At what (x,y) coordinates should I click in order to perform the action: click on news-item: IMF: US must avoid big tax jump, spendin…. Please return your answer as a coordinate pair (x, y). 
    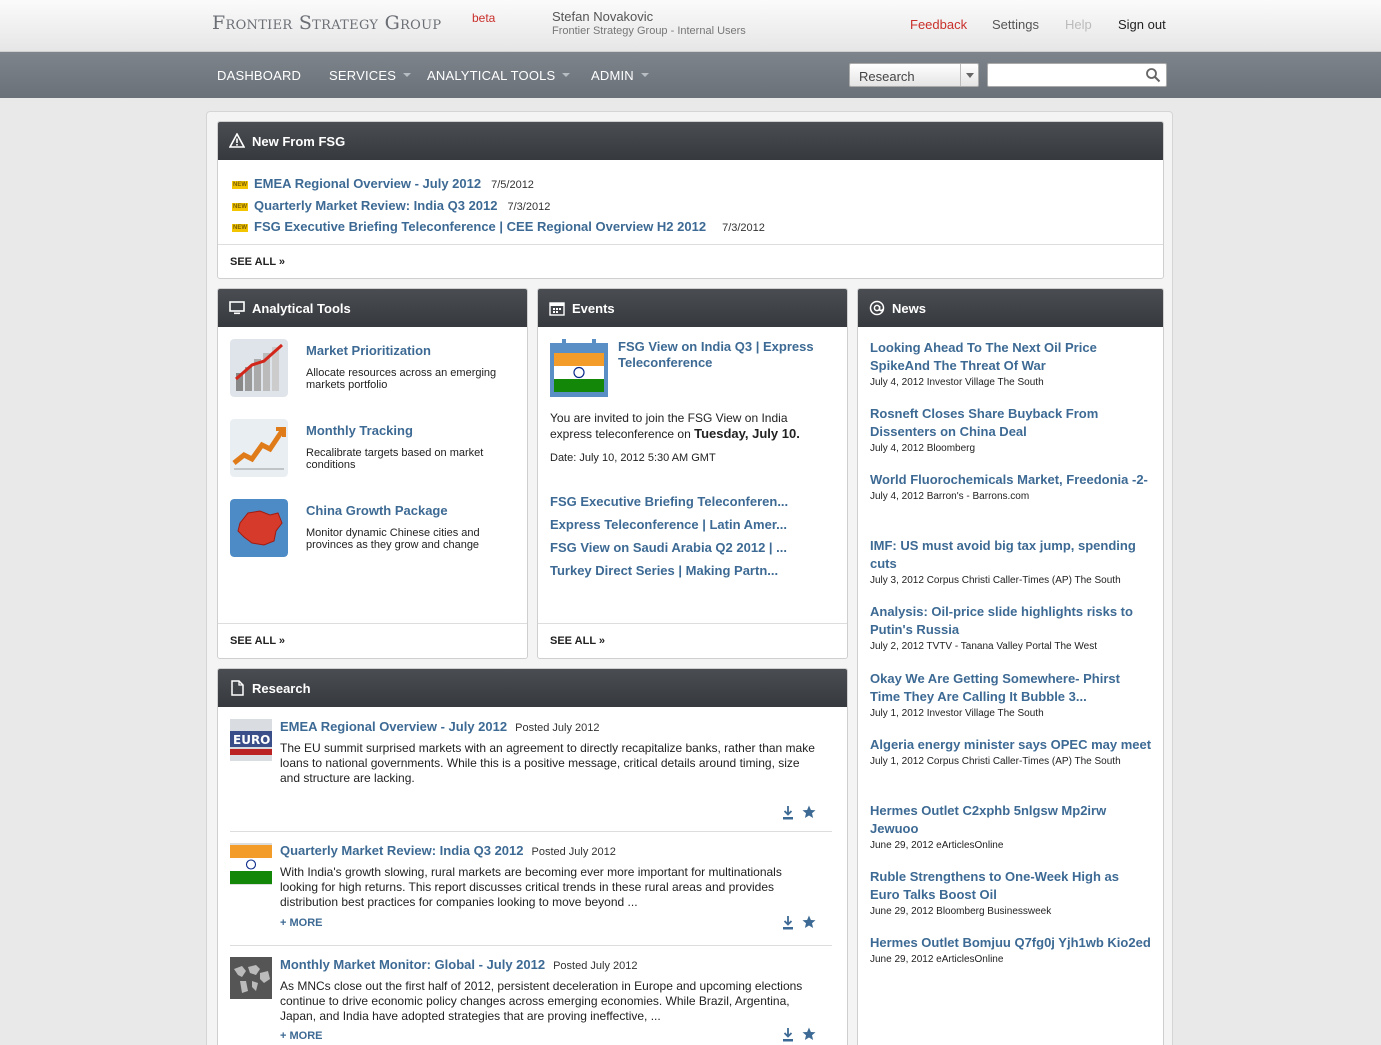
    Looking at the image, I should click on (1011, 561).